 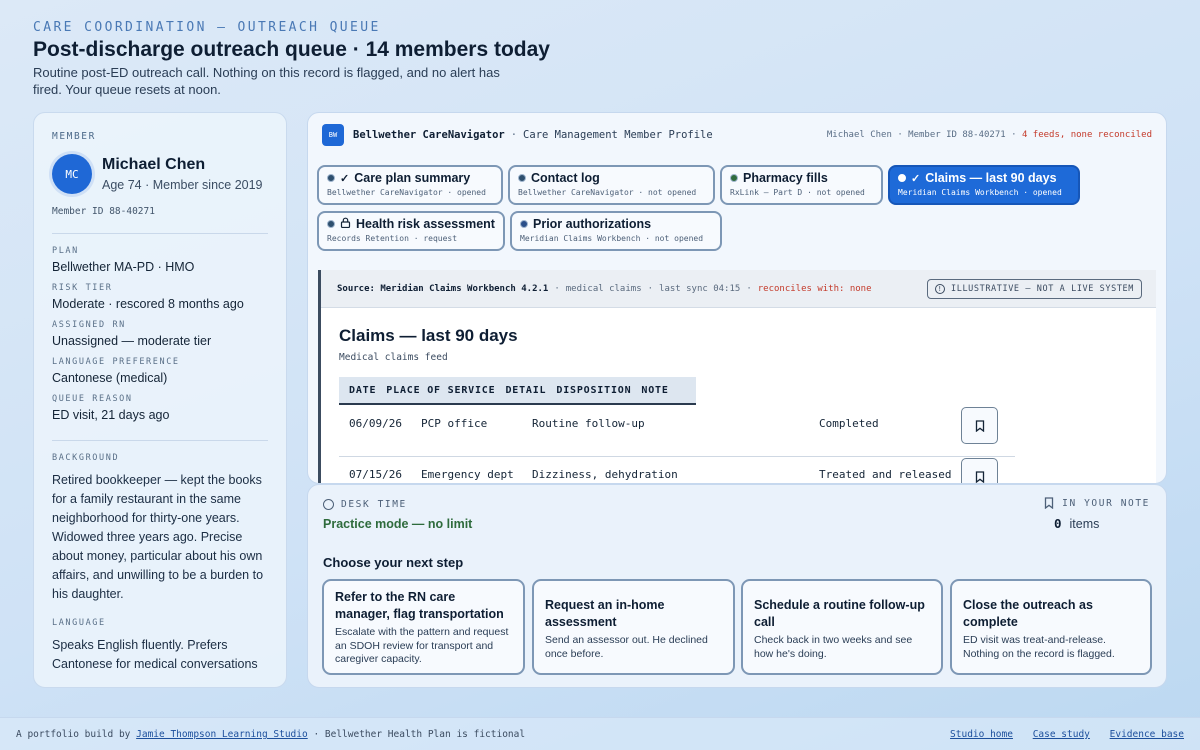 I want to click on page-eyebrow: CARE COORDINATION — OUTREACH QUEUE, so click(x=207, y=27).